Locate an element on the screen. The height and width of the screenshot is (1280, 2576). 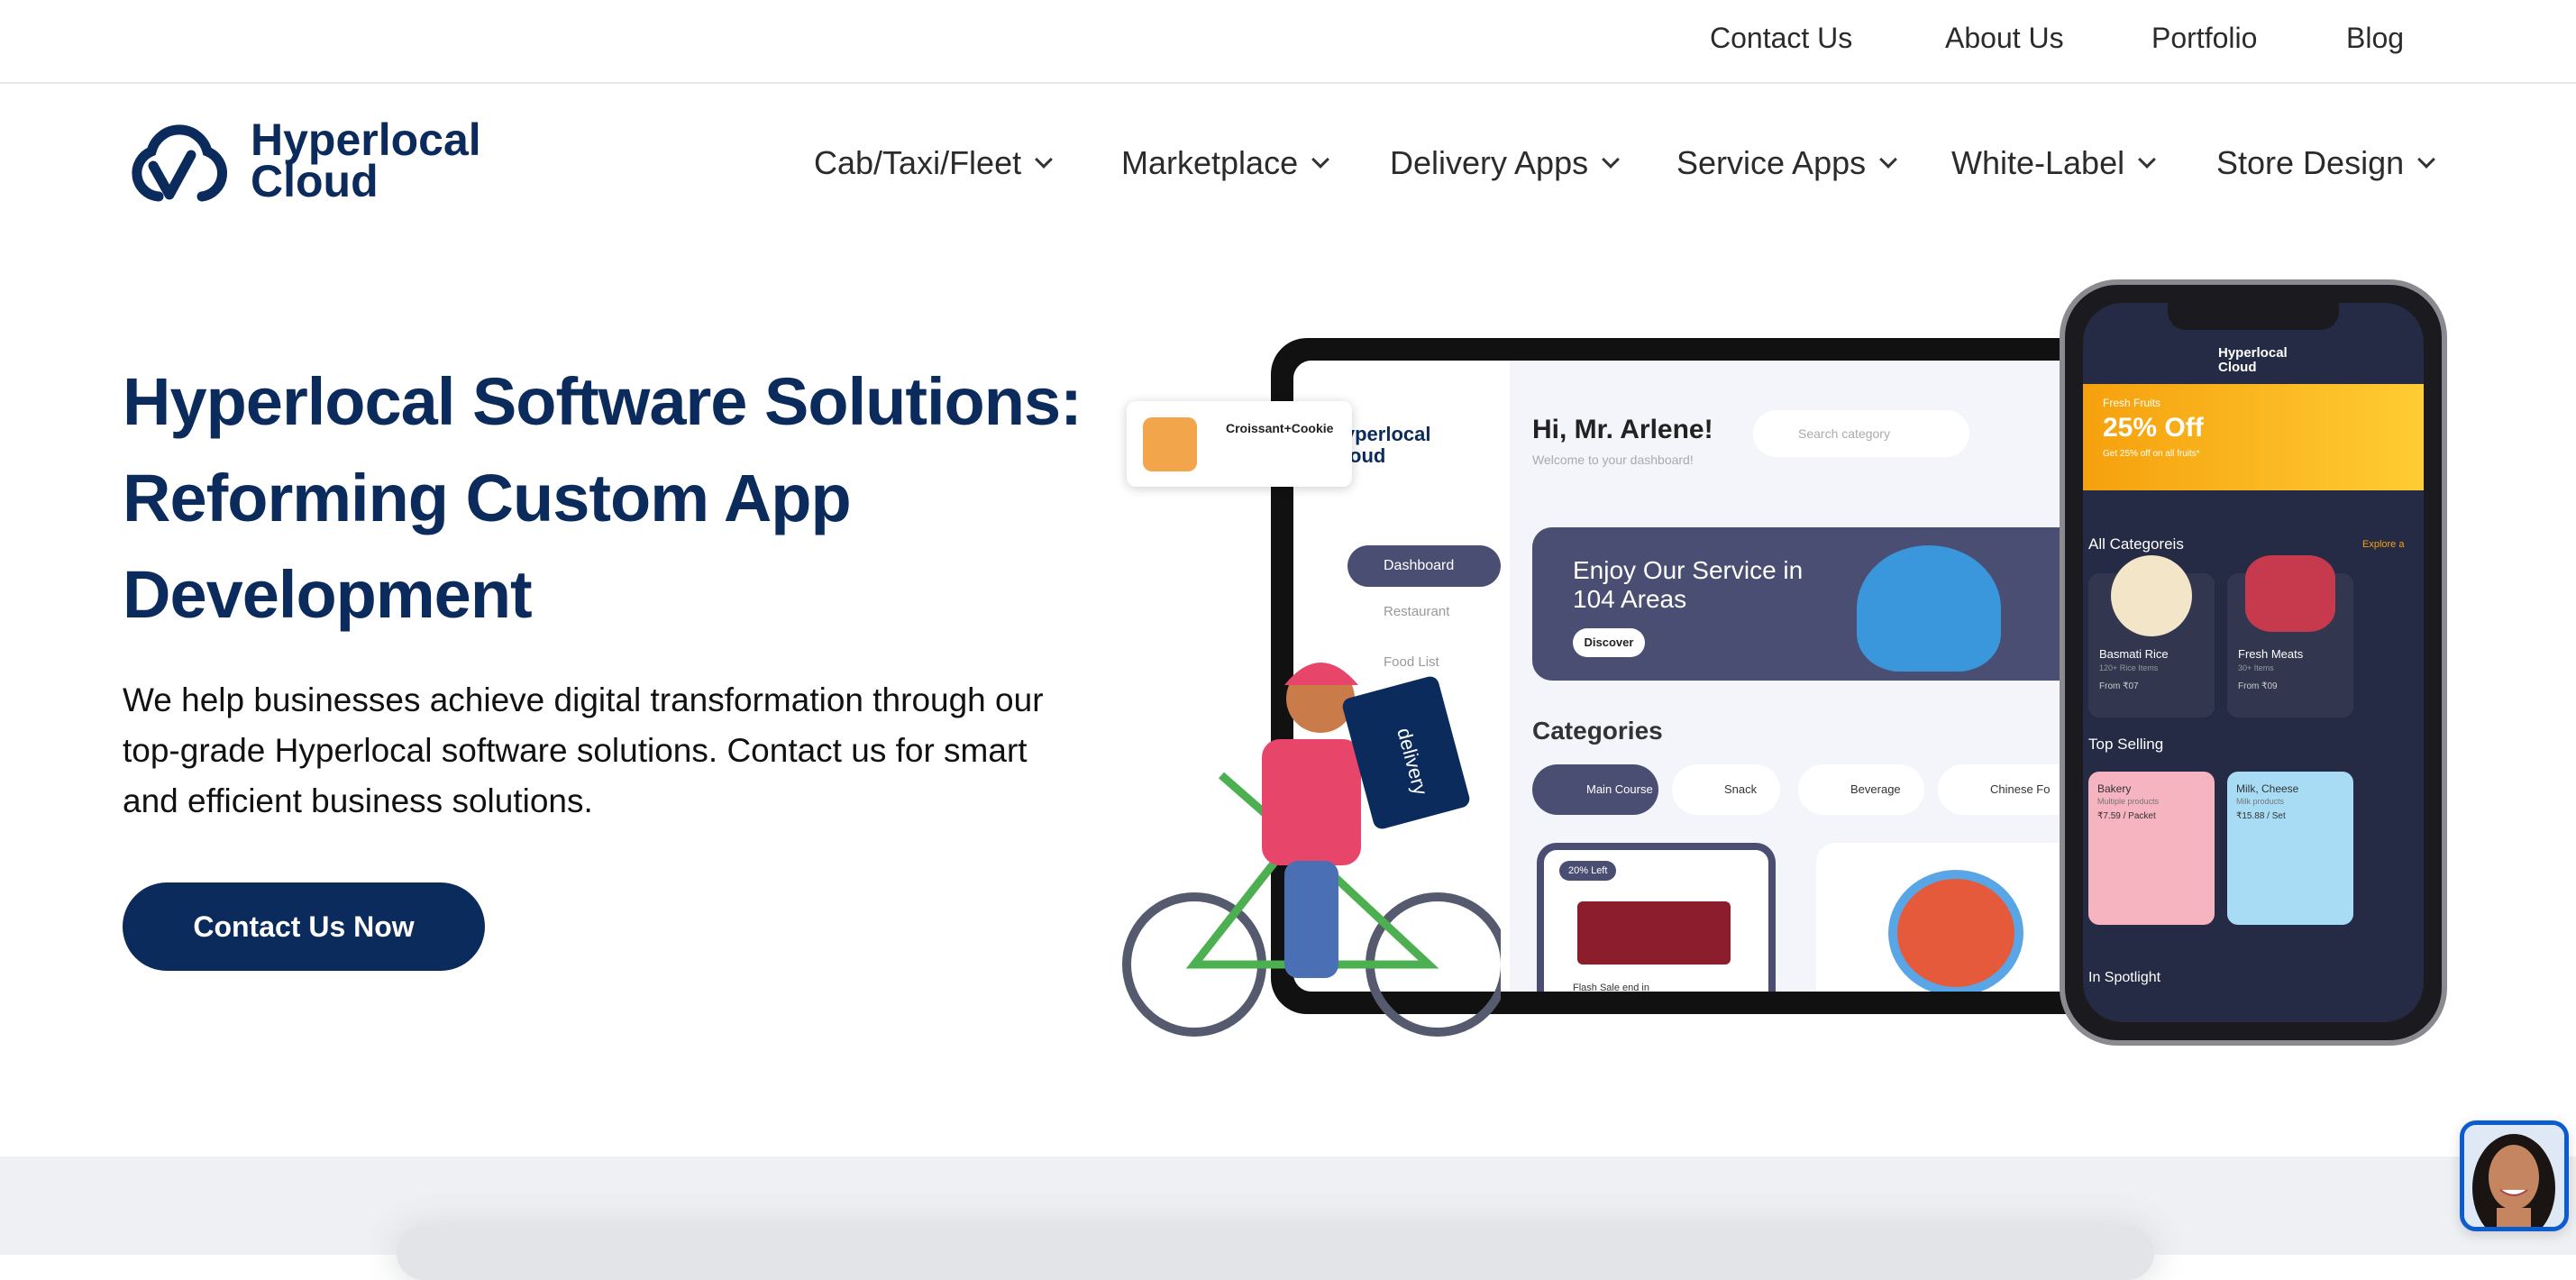
sushi-illustration is located at coordinates (1654, 933).